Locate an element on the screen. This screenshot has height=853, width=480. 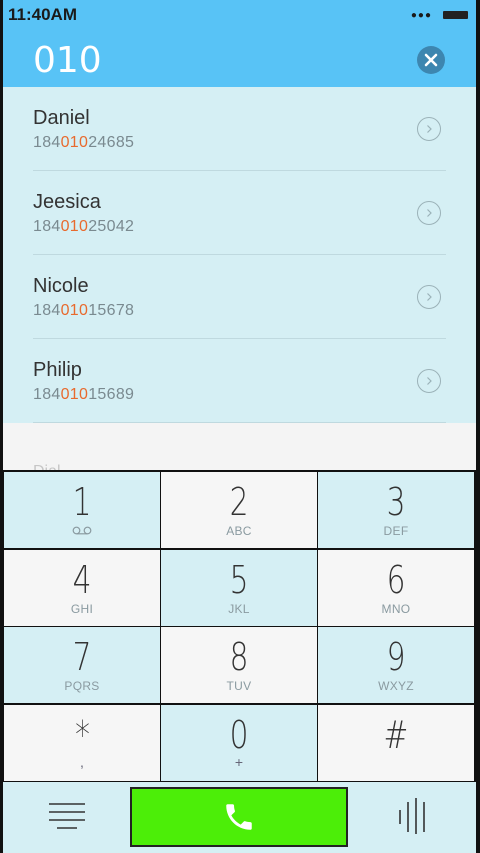
key-6: 6 MNO is located at coordinates (396, 588).